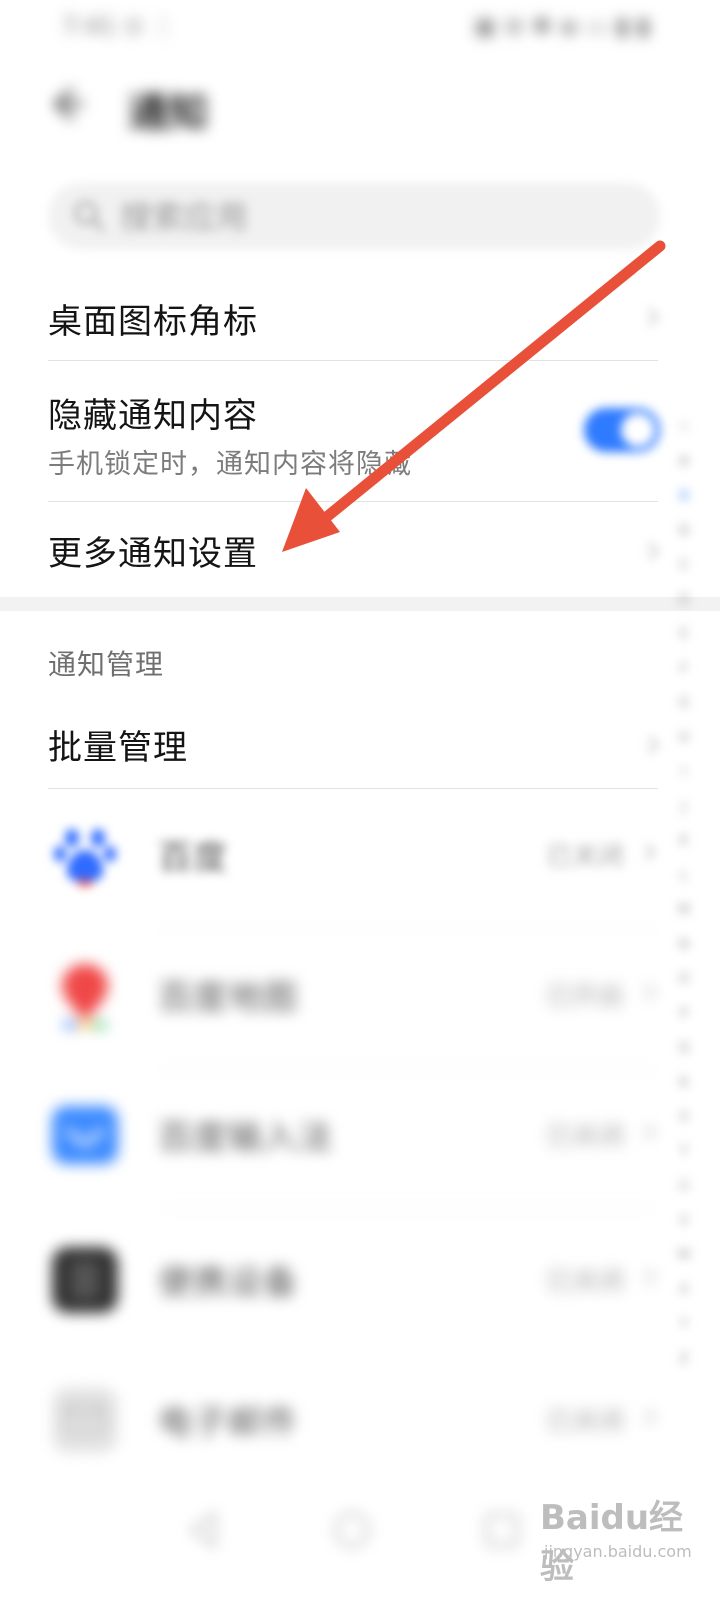 This screenshot has width=720, height=1600. I want to click on hide-content-toggle, so click(622, 430).